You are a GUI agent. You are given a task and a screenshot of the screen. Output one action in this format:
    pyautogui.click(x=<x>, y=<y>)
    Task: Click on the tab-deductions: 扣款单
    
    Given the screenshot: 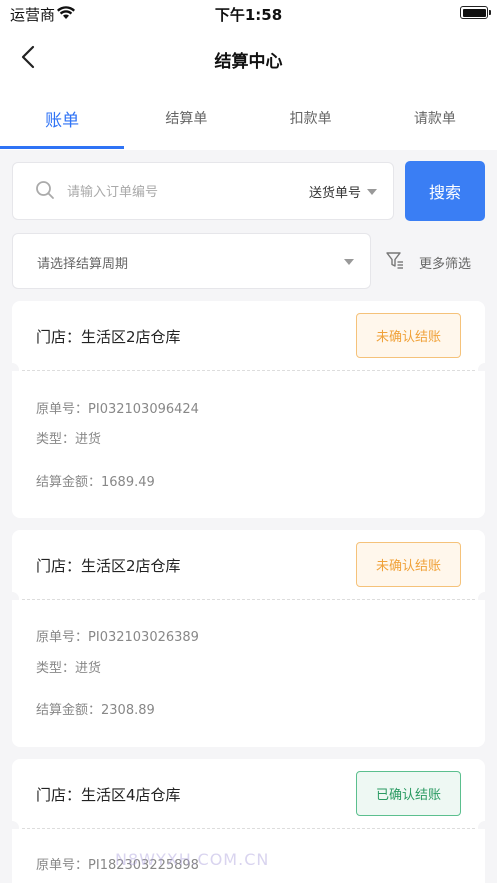 What is the action you would take?
    pyautogui.click(x=311, y=123)
    